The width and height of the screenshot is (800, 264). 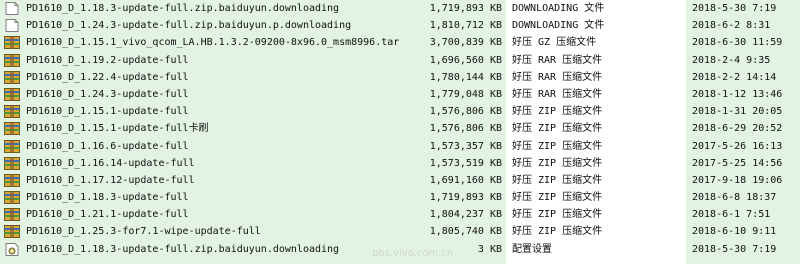 What do you see at coordinates (734, 198) in the screenshot?
I see `file-modified-date: 2018-6-8 18:37` at bounding box center [734, 198].